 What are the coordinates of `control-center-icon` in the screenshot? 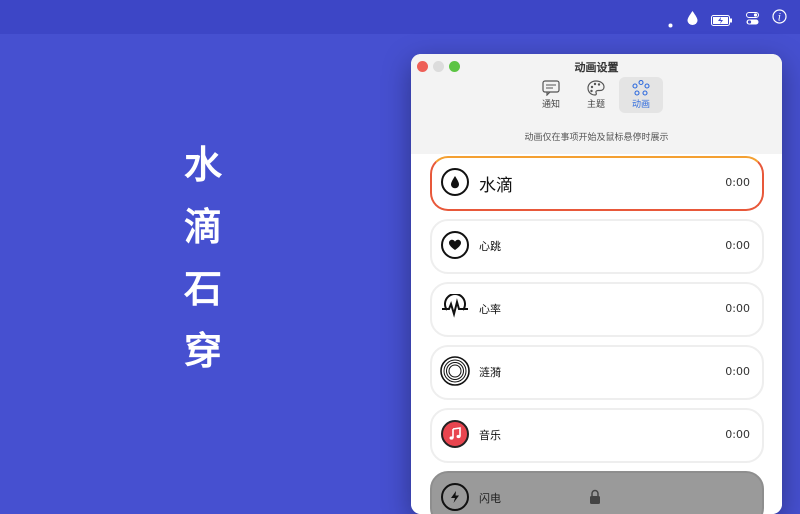 It's located at (752, 19).